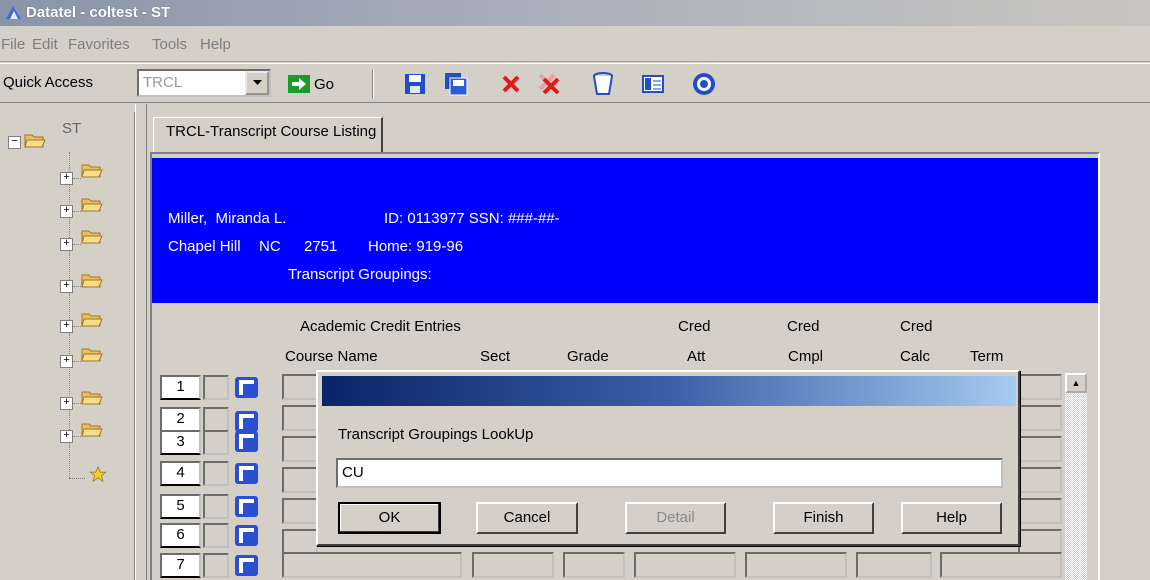 The image size is (1150, 580). What do you see at coordinates (575, 83) in the screenshot?
I see `toolbar: Quick Access TRCL Go` at bounding box center [575, 83].